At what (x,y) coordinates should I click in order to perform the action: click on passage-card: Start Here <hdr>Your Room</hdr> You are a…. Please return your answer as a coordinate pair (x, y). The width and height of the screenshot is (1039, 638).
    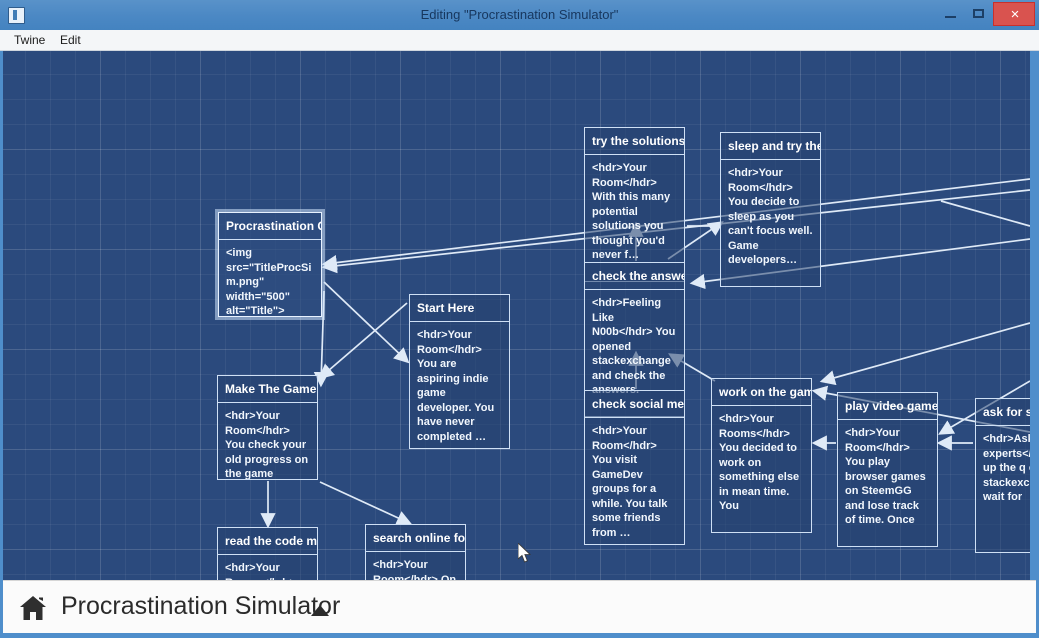
    Looking at the image, I should click on (459, 371).